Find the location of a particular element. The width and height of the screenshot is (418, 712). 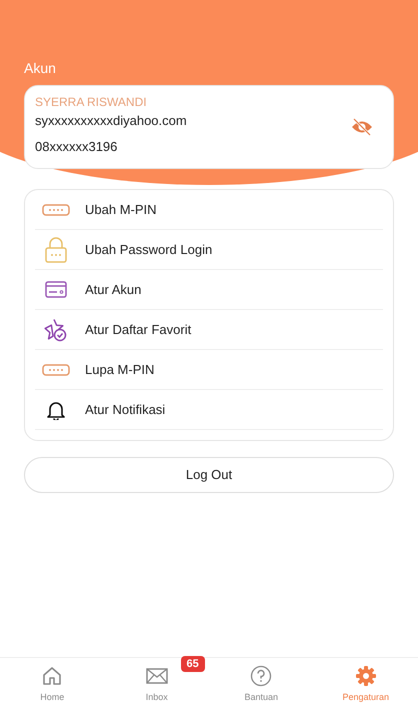

menu-item: Ubah Password Login is located at coordinates (209, 250).